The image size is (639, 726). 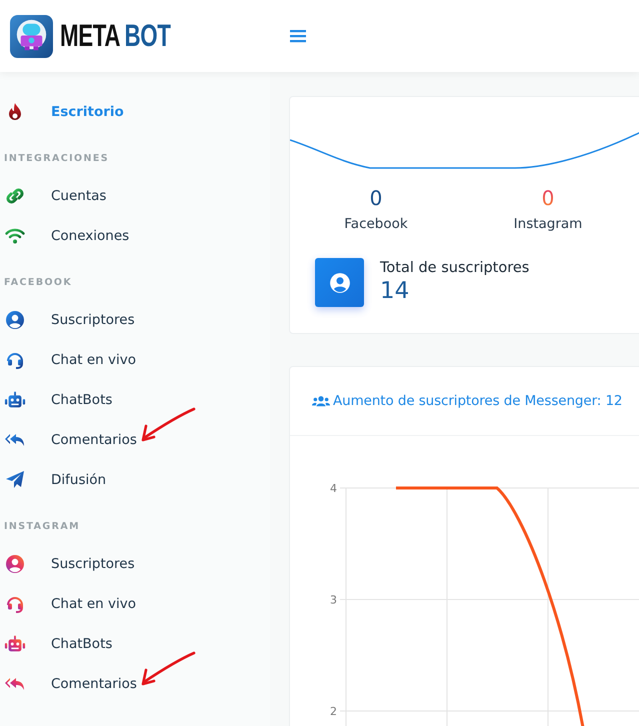 What do you see at coordinates (38, 283) in the screenshot?
I see `section-heading: FACEBOOK` at bounding box center [38, 283].